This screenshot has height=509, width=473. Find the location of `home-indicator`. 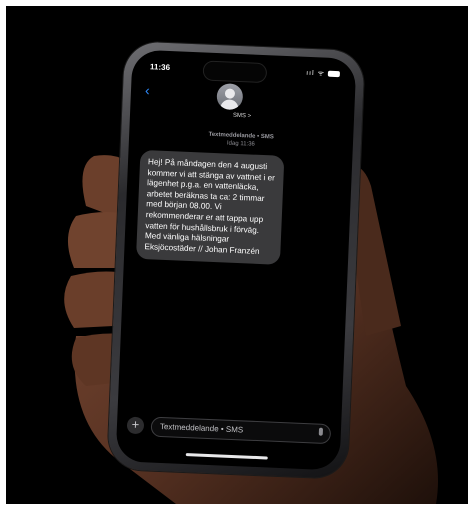

home-indicator is located at coordinates (226, 456).